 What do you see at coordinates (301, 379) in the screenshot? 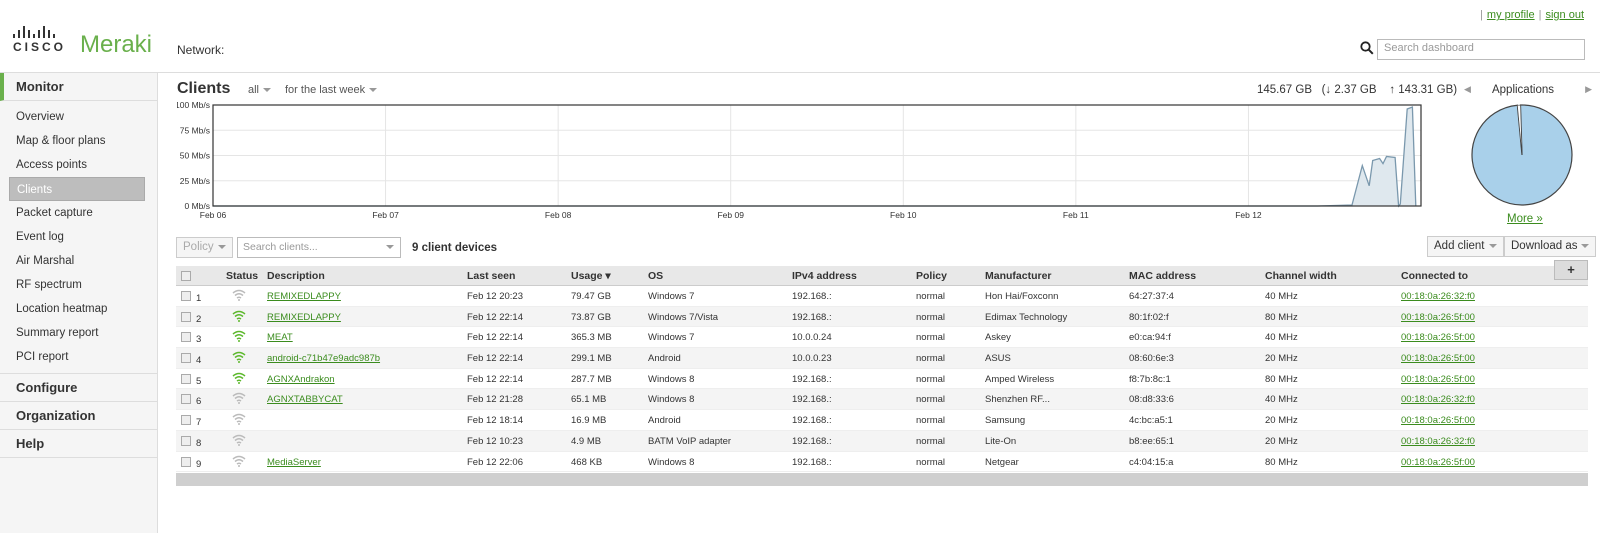
I see `cell-description: AGNXAndrakon` at bounding box center [301, 379].